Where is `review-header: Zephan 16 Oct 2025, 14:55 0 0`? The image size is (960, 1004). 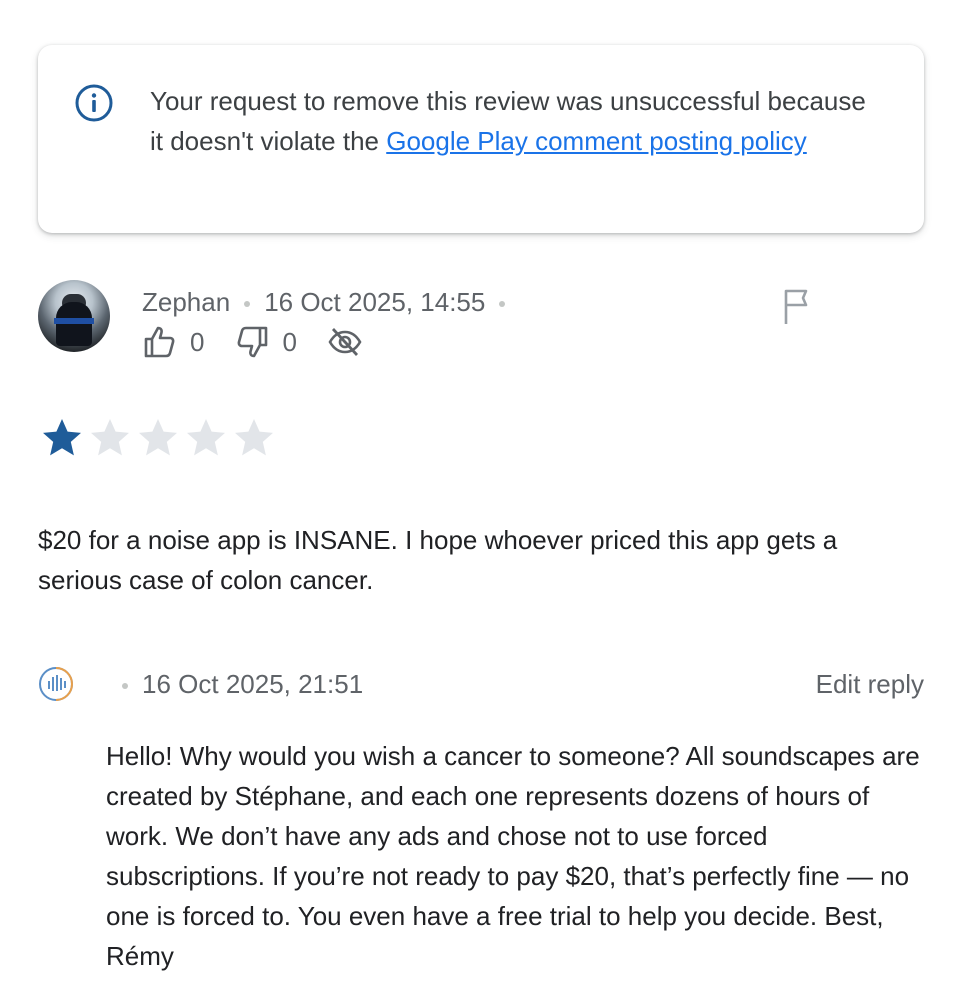 review-header: Zephan 16 Oct 2025, 14:55 0 0 is located at coordinates (481, 320).